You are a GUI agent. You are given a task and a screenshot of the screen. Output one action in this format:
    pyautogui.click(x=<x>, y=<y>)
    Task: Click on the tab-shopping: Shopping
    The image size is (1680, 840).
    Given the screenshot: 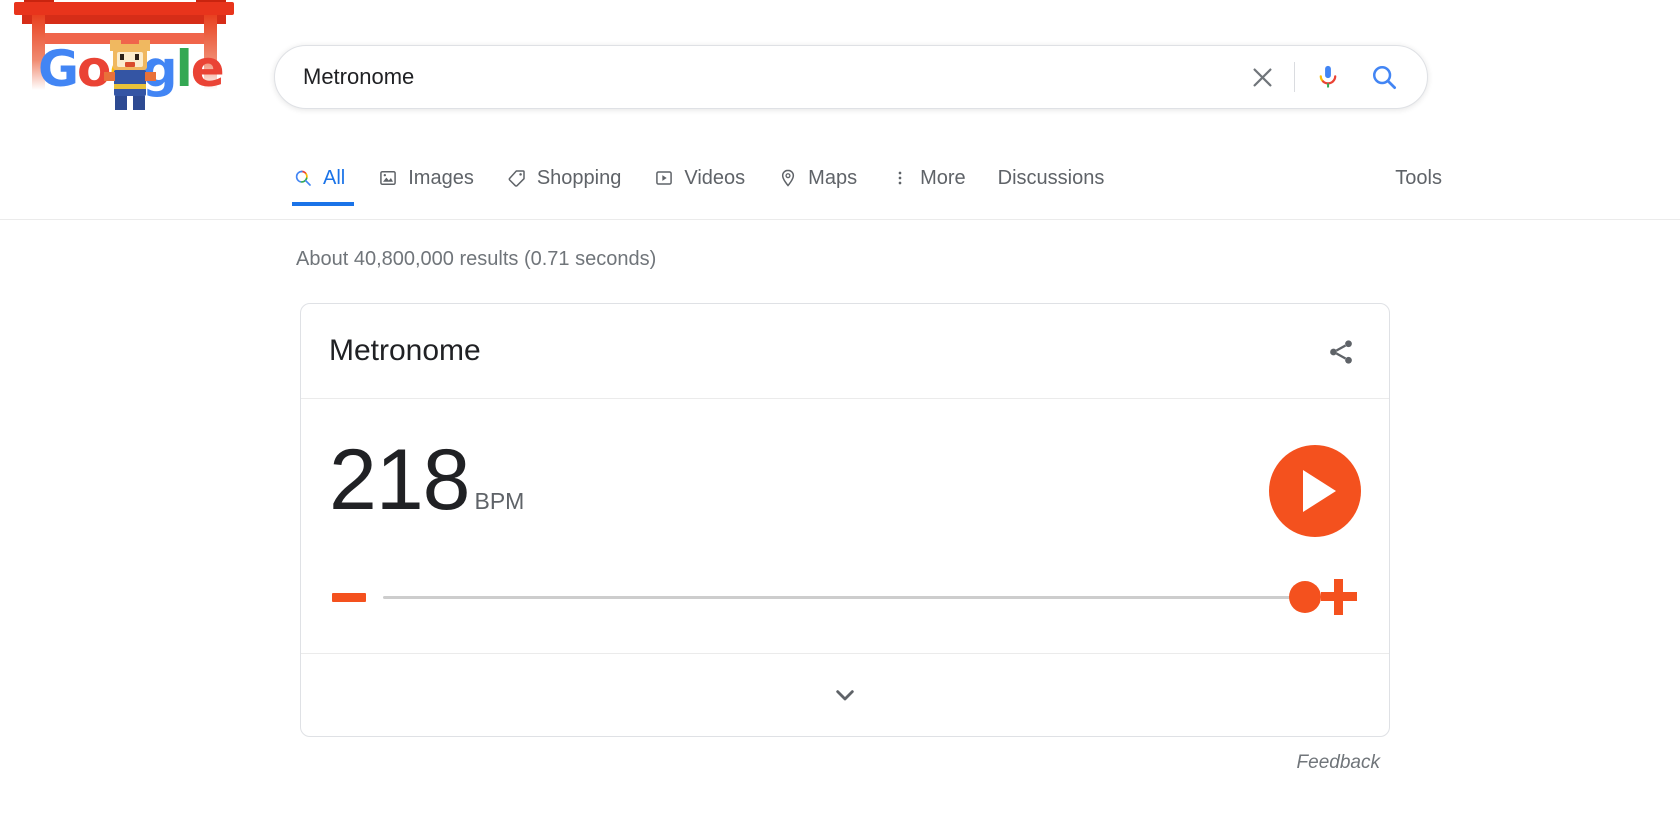 What is the action you would take?
    pyautogui.click(x=564, y=178)
    